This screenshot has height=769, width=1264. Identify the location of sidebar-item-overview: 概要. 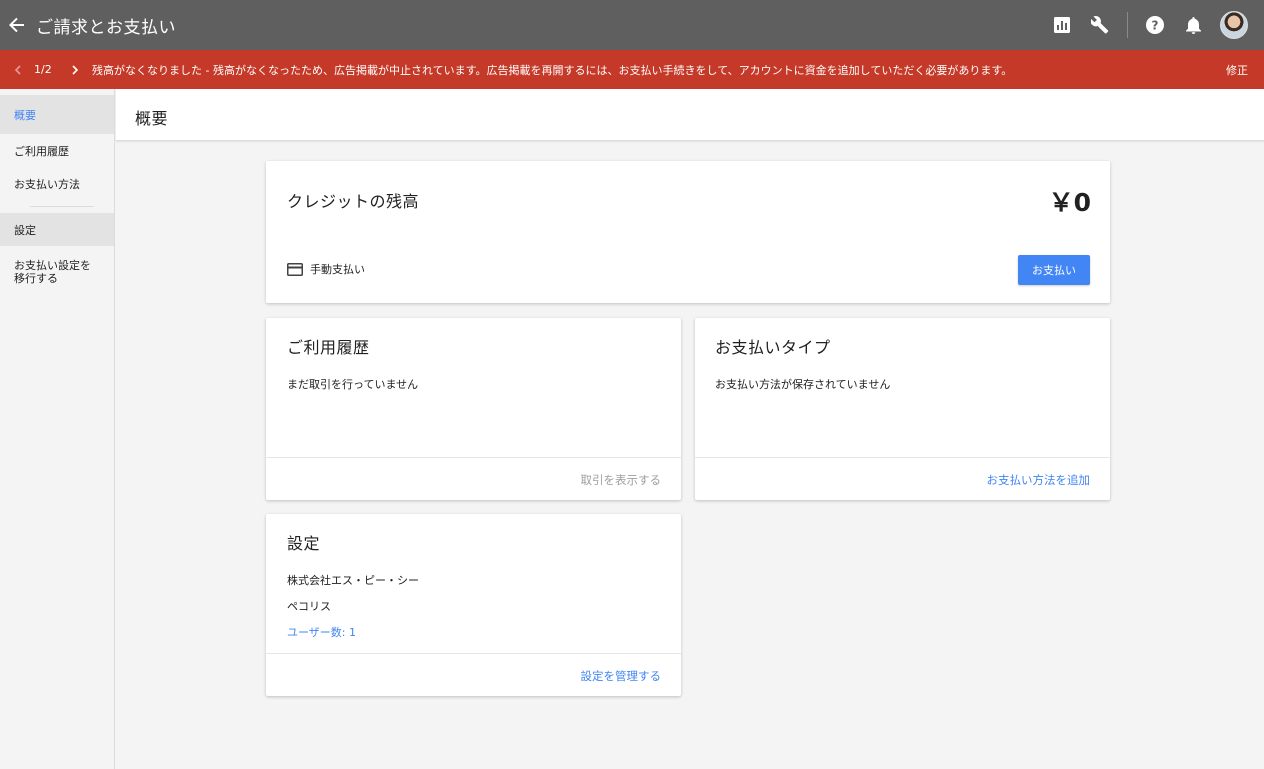
(57, 114).